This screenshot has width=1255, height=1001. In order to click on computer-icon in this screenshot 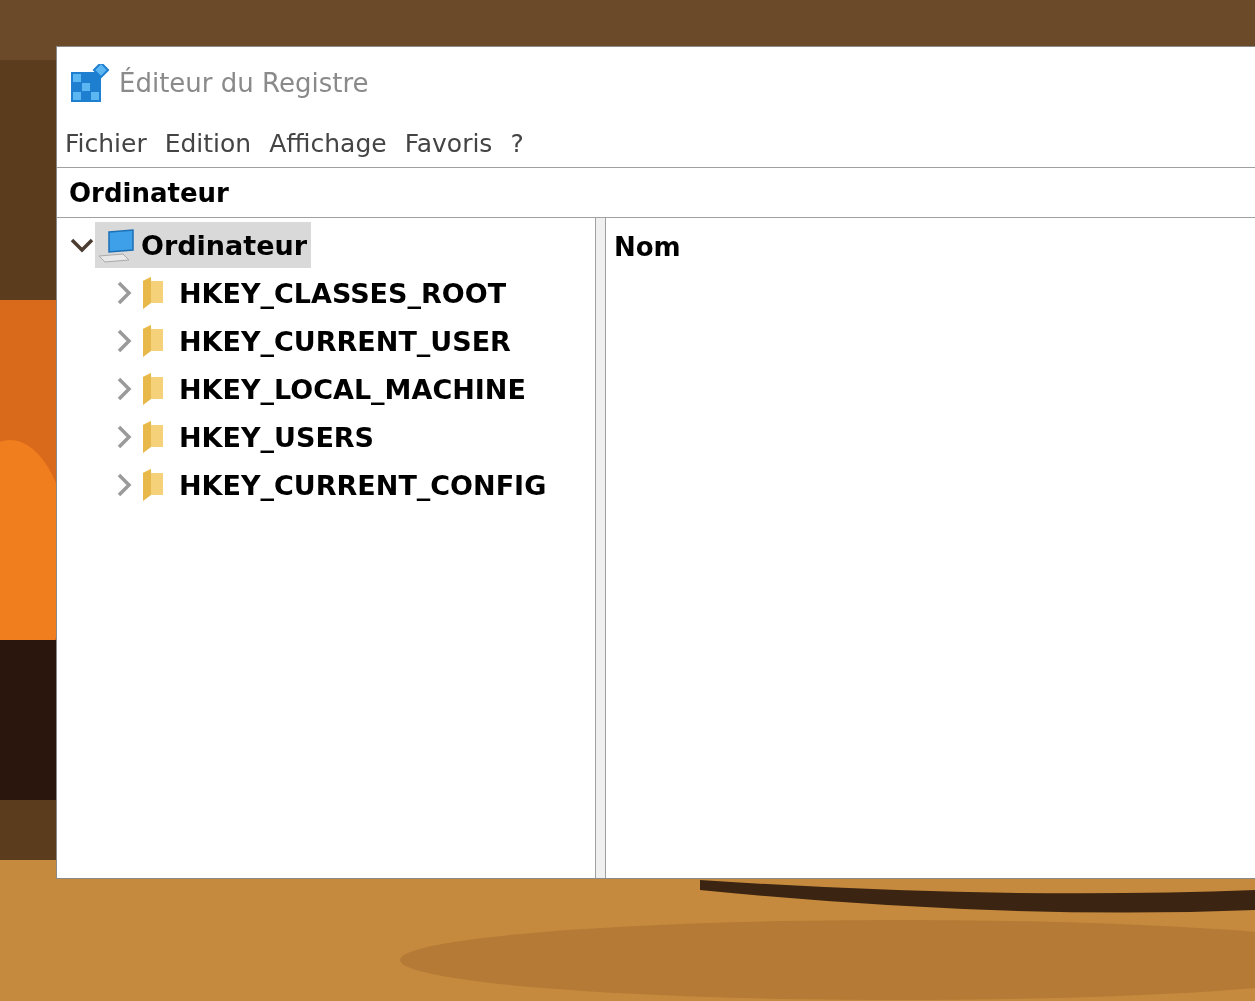, I will do `click(116, 245)`.